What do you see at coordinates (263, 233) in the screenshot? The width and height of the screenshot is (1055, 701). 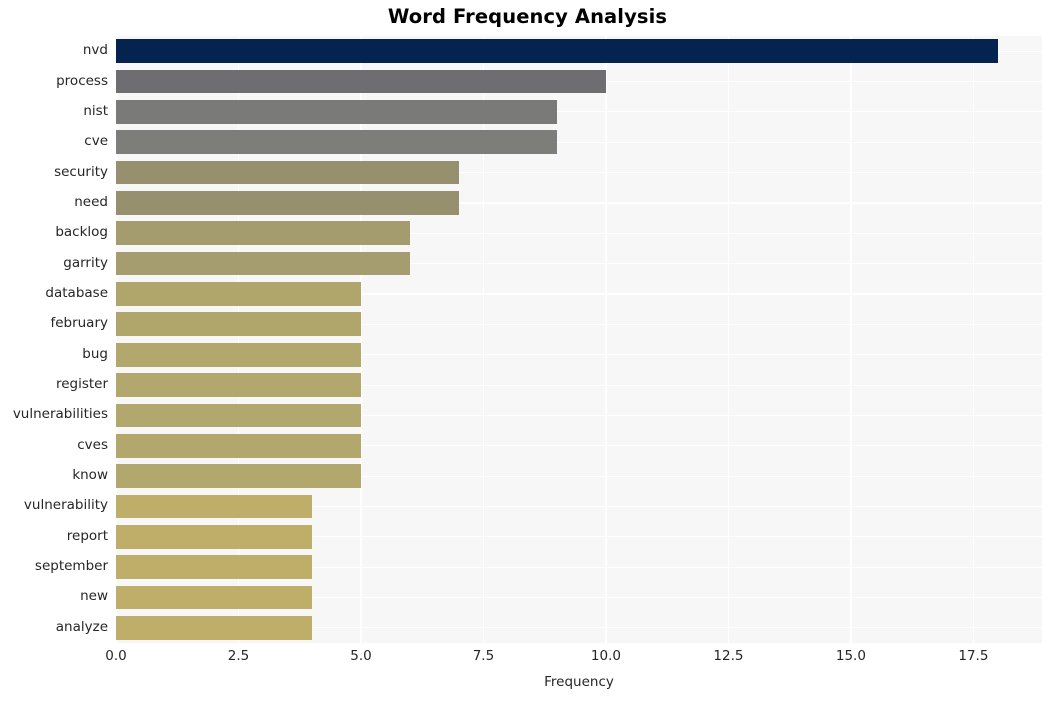 I see `bar-backlog` at bounding box center [263, 233].